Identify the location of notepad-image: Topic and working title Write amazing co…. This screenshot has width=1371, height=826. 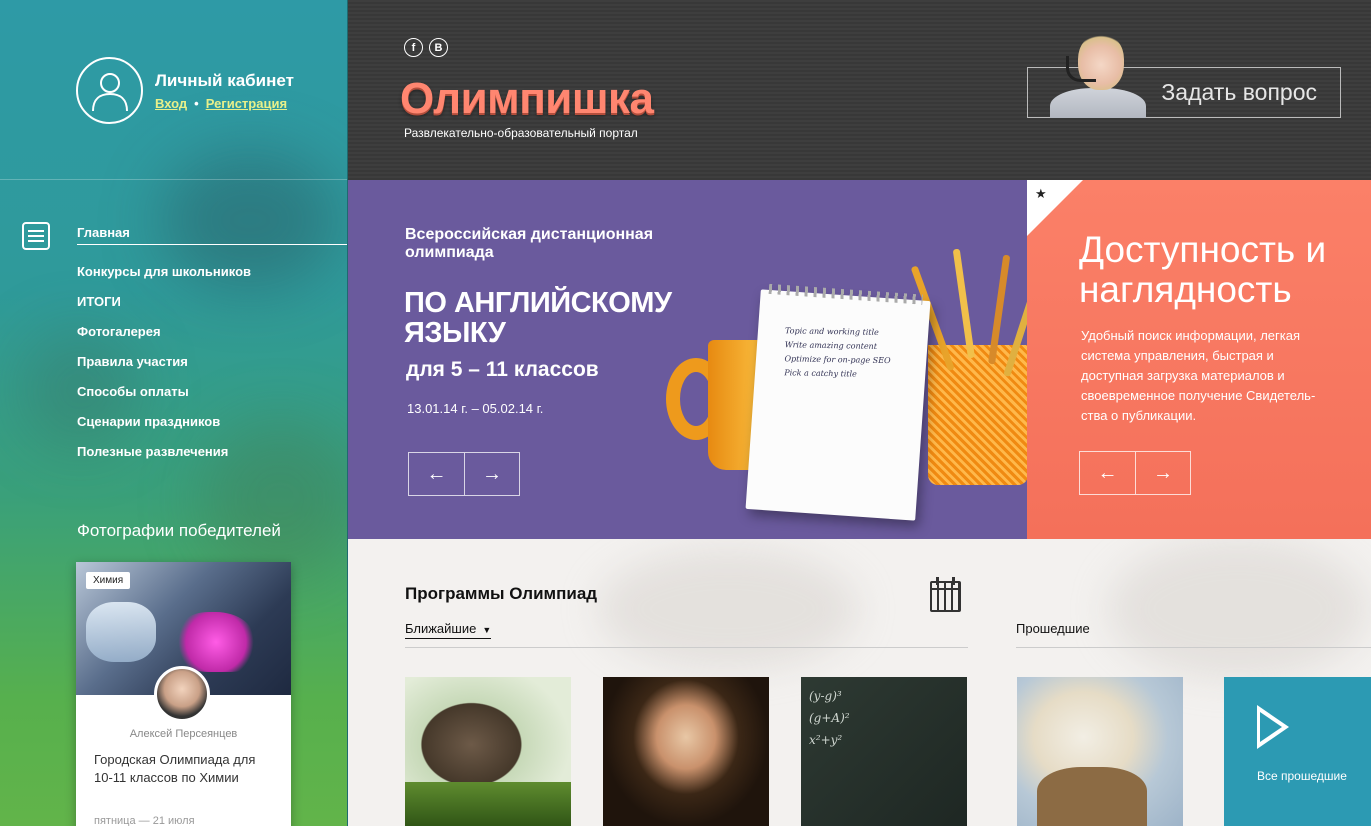
(838, 402).